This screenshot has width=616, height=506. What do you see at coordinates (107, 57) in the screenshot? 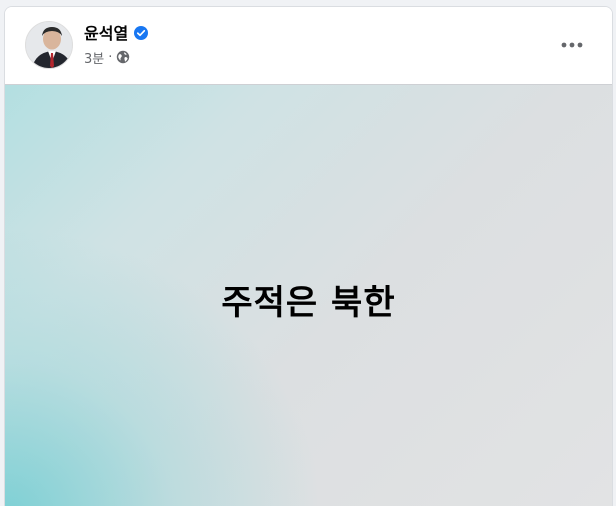
I see `post-meta: 3분 ·` at bounding box center [107, 57].